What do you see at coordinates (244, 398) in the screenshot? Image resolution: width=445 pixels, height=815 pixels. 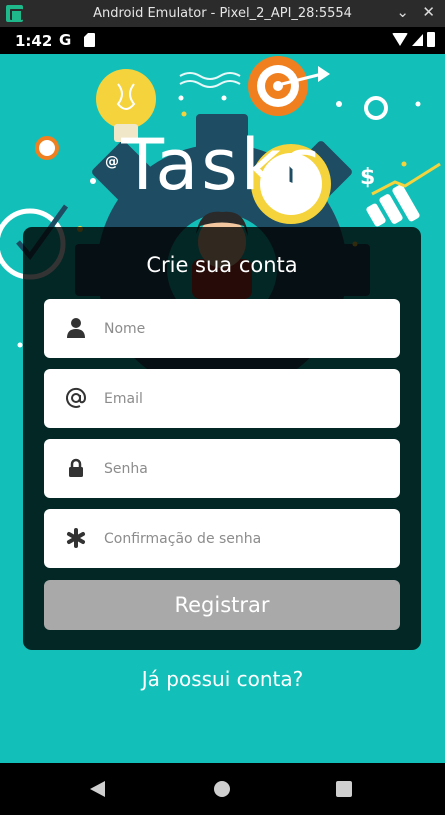 I see `email-input` at bounding box center [244, 398].